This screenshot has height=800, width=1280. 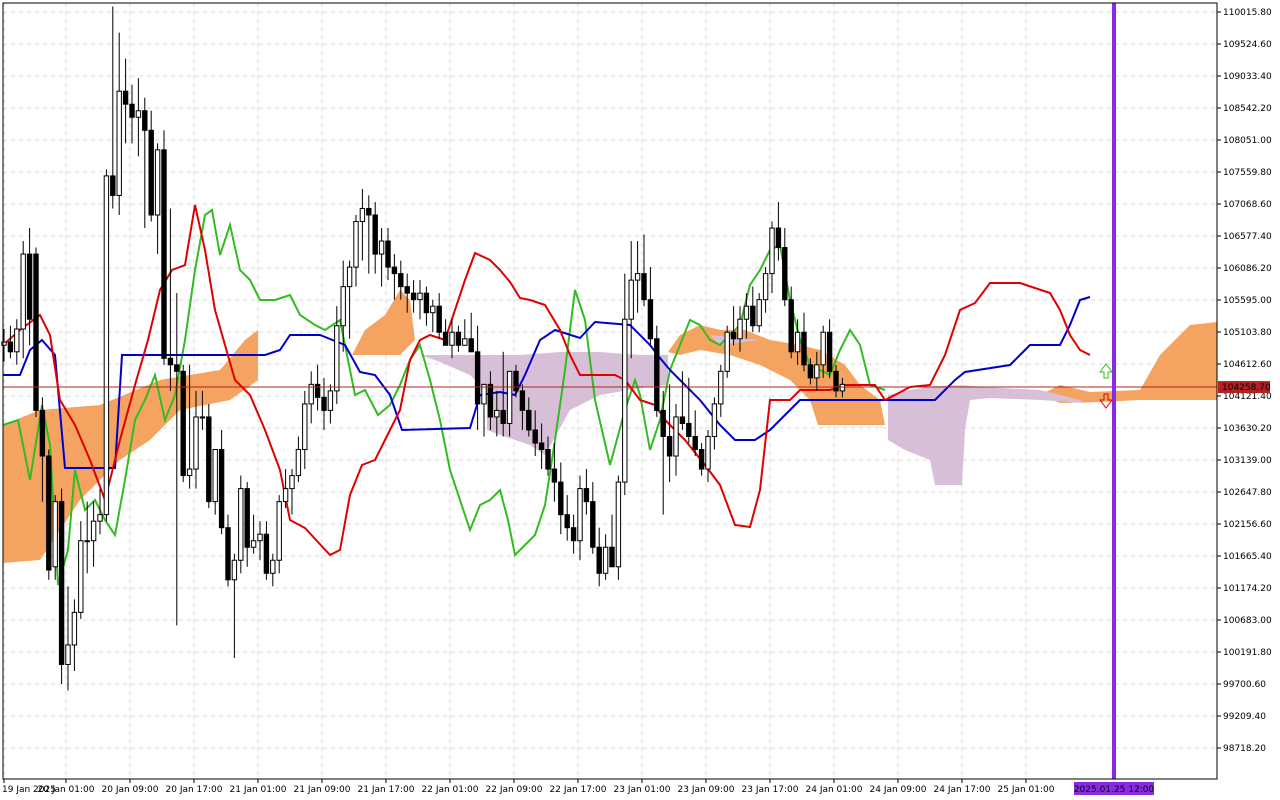 What do you see at coordinates (258, 790) in the screenshot?
I see `x-tick-label: 21 Jan 01:00` at bounding box center [258, 790].